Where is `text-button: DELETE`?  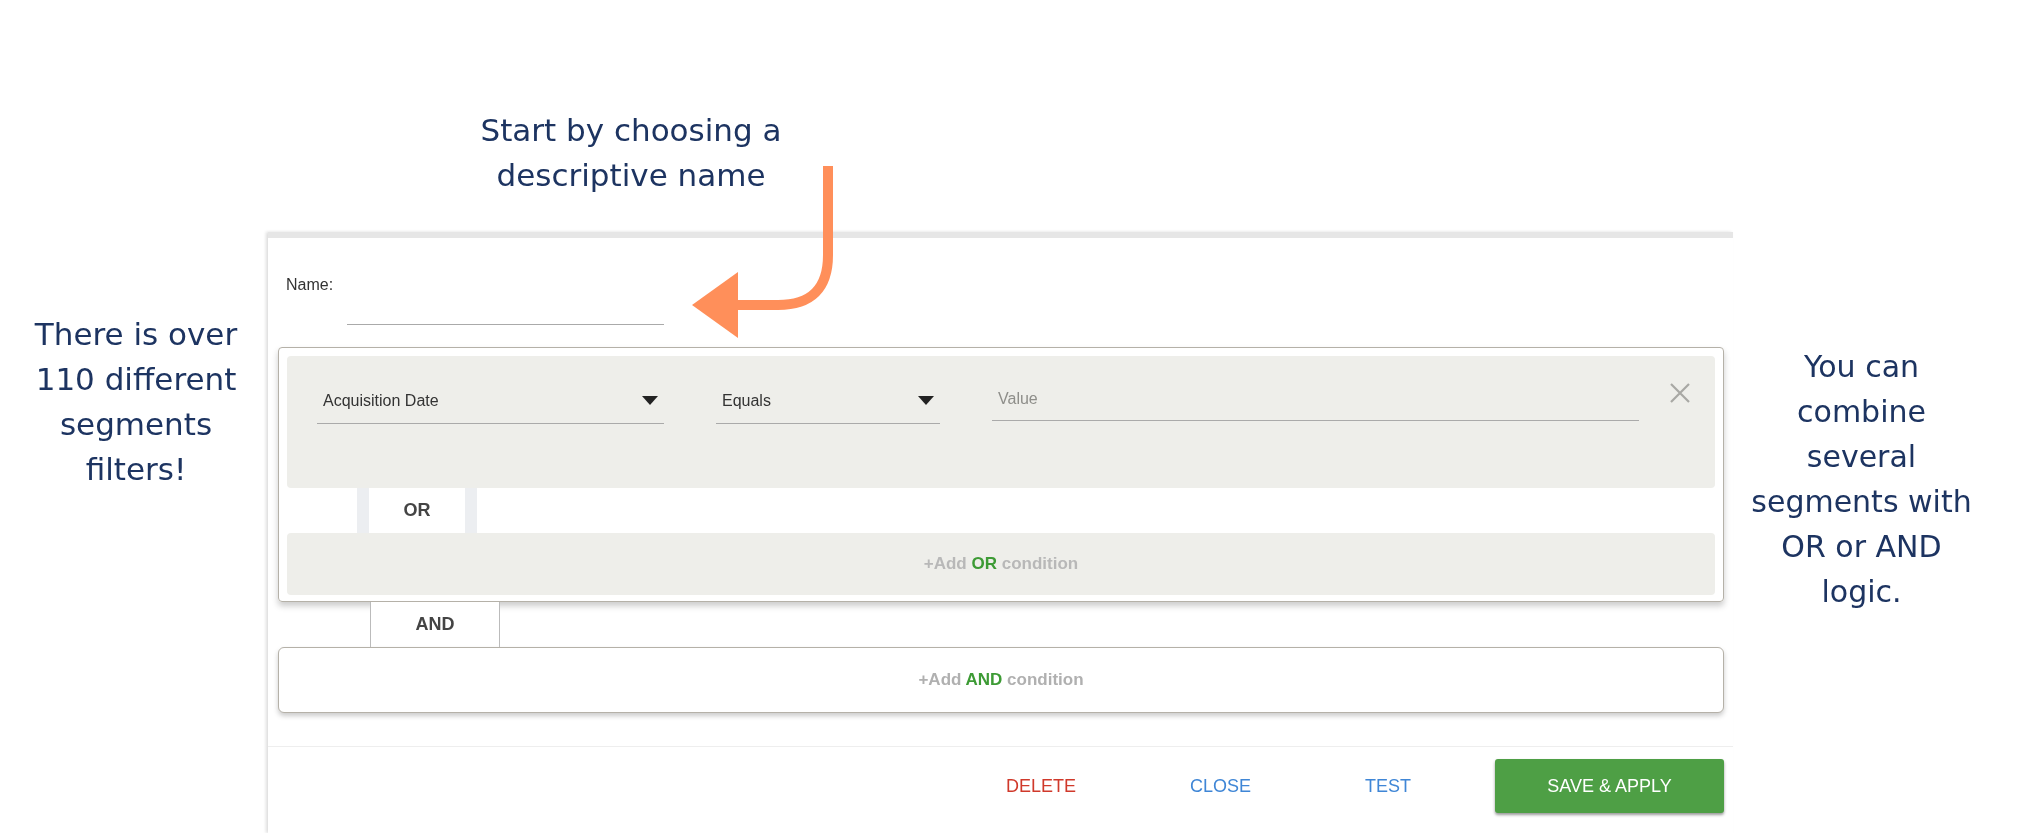 text-button: DELETE is located at coordinates (1040, 786).